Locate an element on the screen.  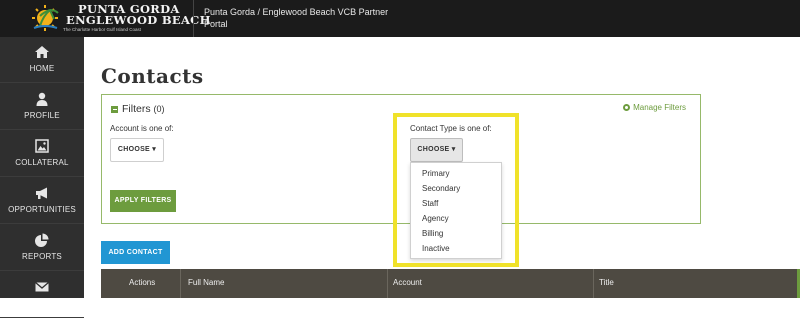
sidebar-item-label: COLLATERAL is located at coordinates (42, 162).